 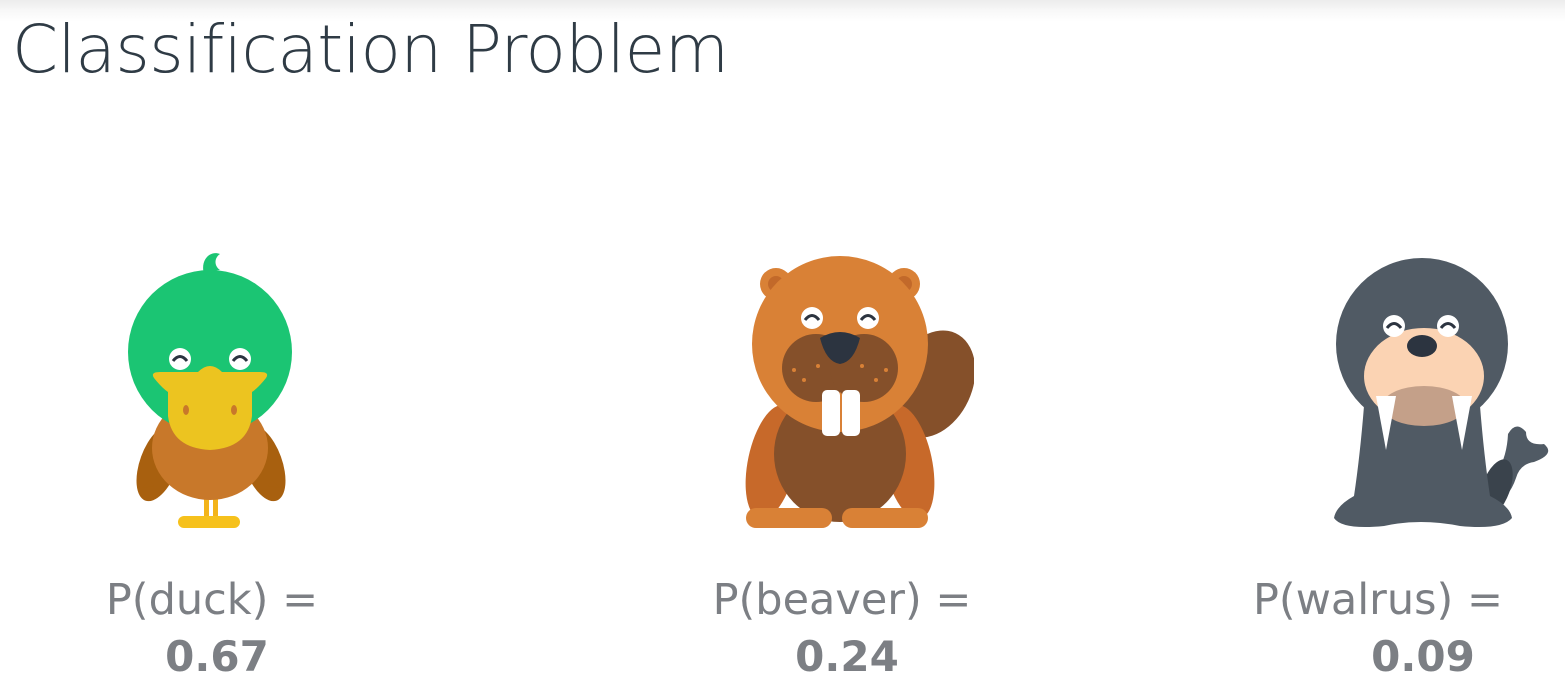 What do you see at coordinates (1441, 394) in the screenshot?
I see `walrus-icon` at bounding box center [1441, 394].